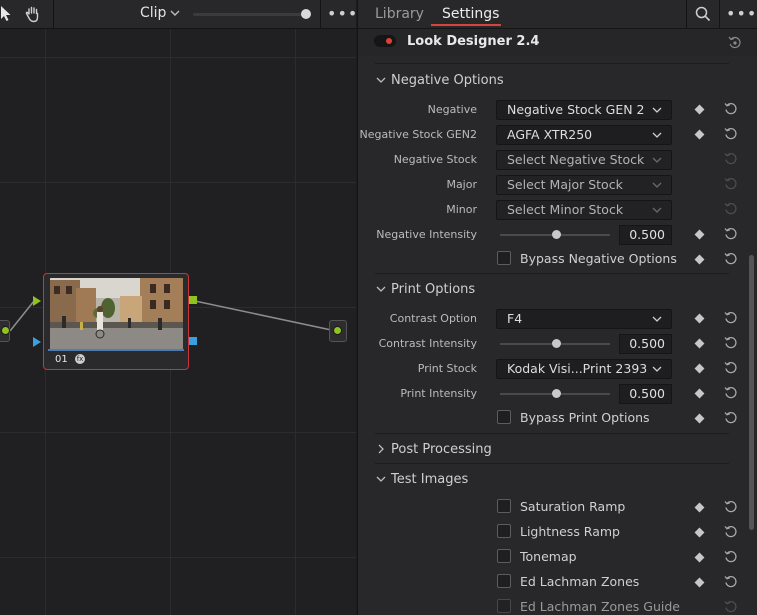  What do you see at coordinates (80, 359) in the screenshot?
I see `ofx-plugin-icon: fx` at bounding box center [80, 359].